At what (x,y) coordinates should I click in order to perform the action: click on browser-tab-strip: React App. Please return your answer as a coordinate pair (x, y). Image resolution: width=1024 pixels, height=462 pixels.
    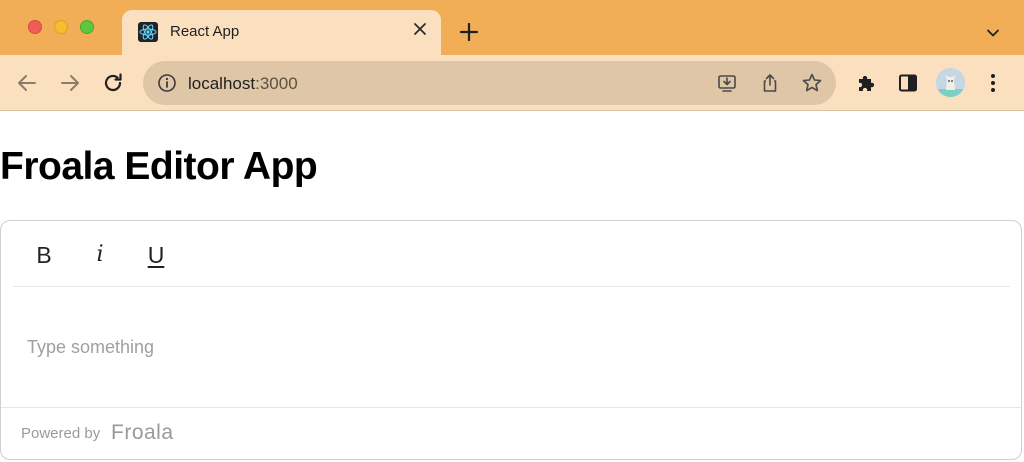
    Looking at the image, I should click on (512, 27).